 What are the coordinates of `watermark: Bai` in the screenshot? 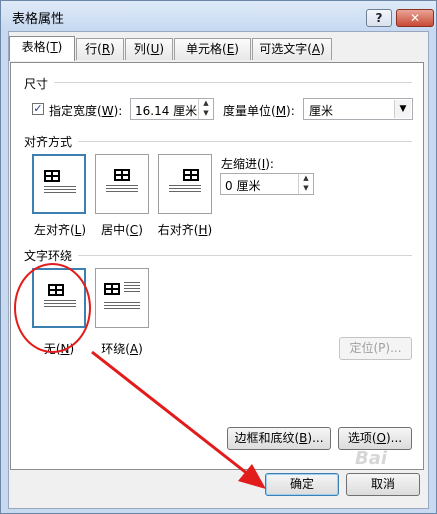 It's located at (371, 458).